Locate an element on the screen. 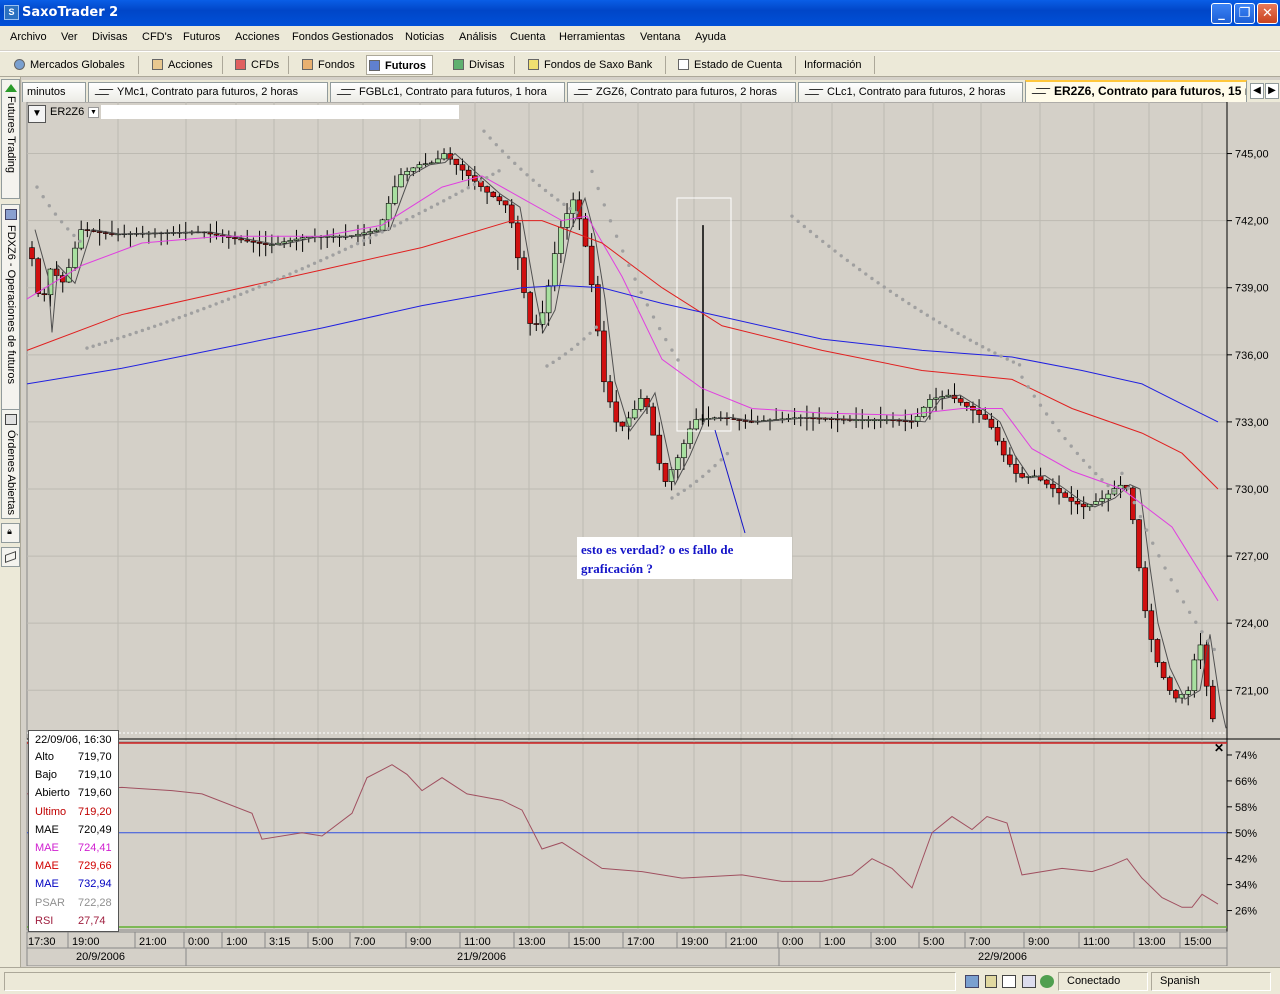 Image resolution: width=1280 pixels, height=994 pixels. side-tab-futures-trading: Futures Trading is located at coordinates (10, 139).